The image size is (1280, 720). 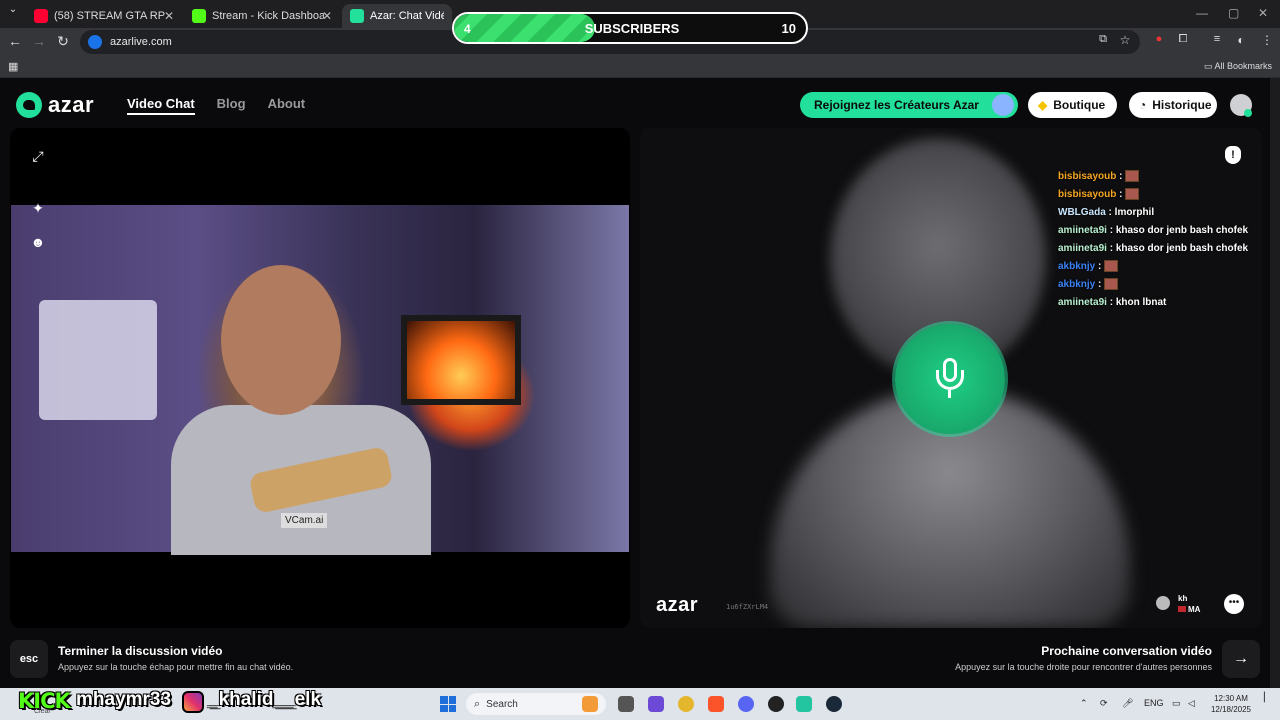 What do you see at coordinates (124, 699) in the screenshot?
I see `kick-username: mhaymr33` at bounding box center [124, 699].